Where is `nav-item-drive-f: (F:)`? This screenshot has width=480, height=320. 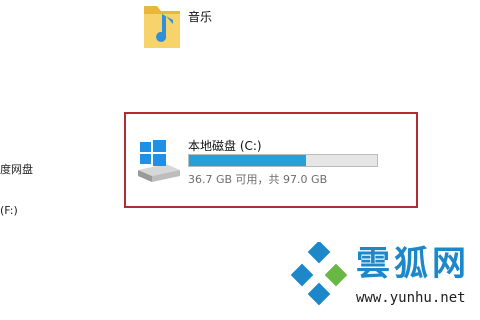 nav-item-drive-f: (F:) is located at coordinates (9, 210).